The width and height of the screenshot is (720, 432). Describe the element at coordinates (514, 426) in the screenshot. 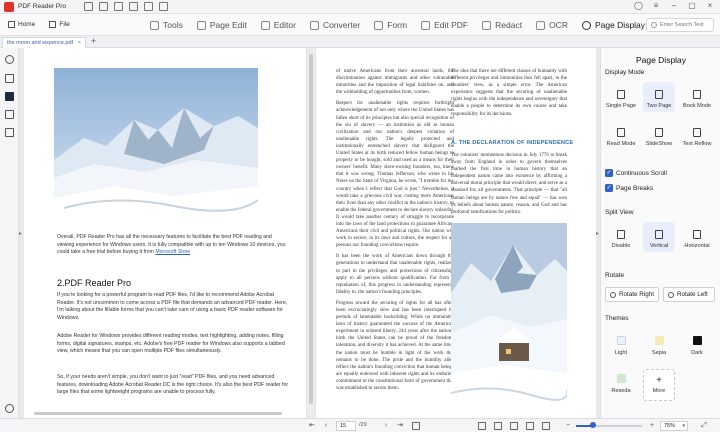

I see `book-view-icon` at that location.